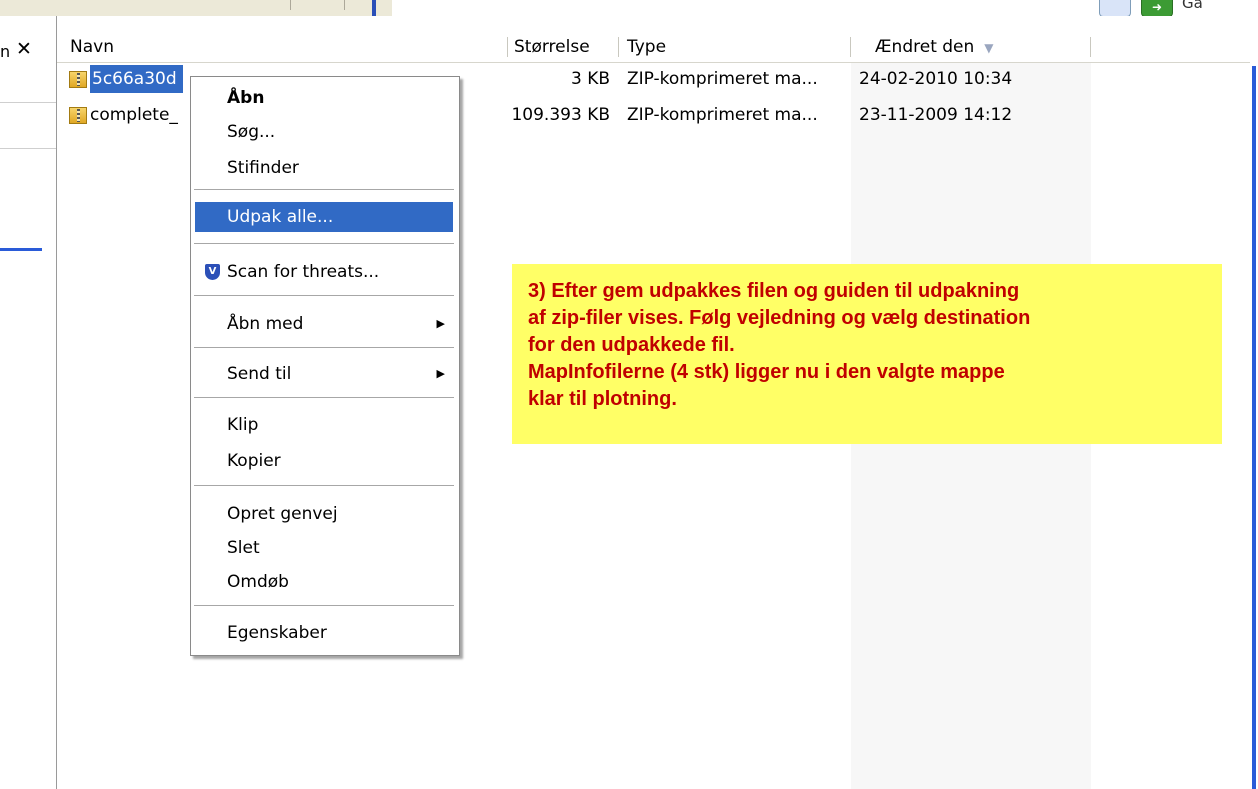 The image size is (1258, 789). I want to click on note-line: klar til plotning., so click(602, 399).